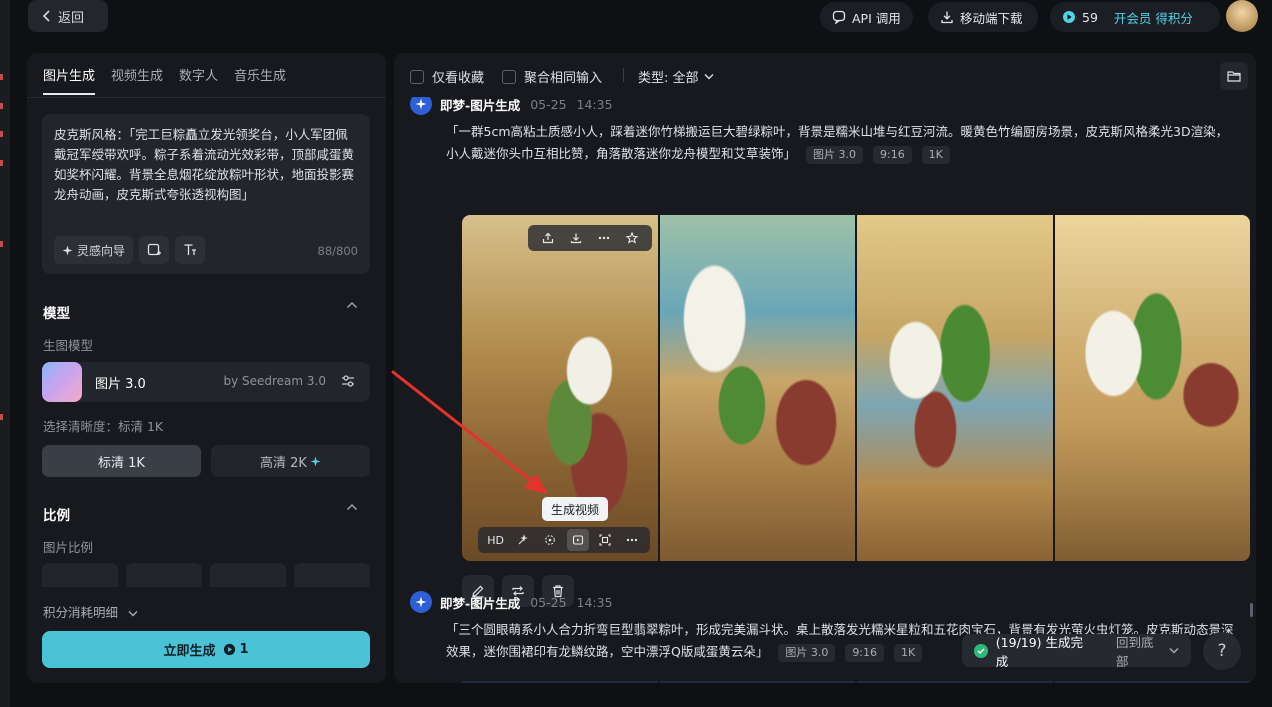 This screenshot has height=707, width=1272. I want to click on tab-music-generation: 音乐生成, so click(260, 80).